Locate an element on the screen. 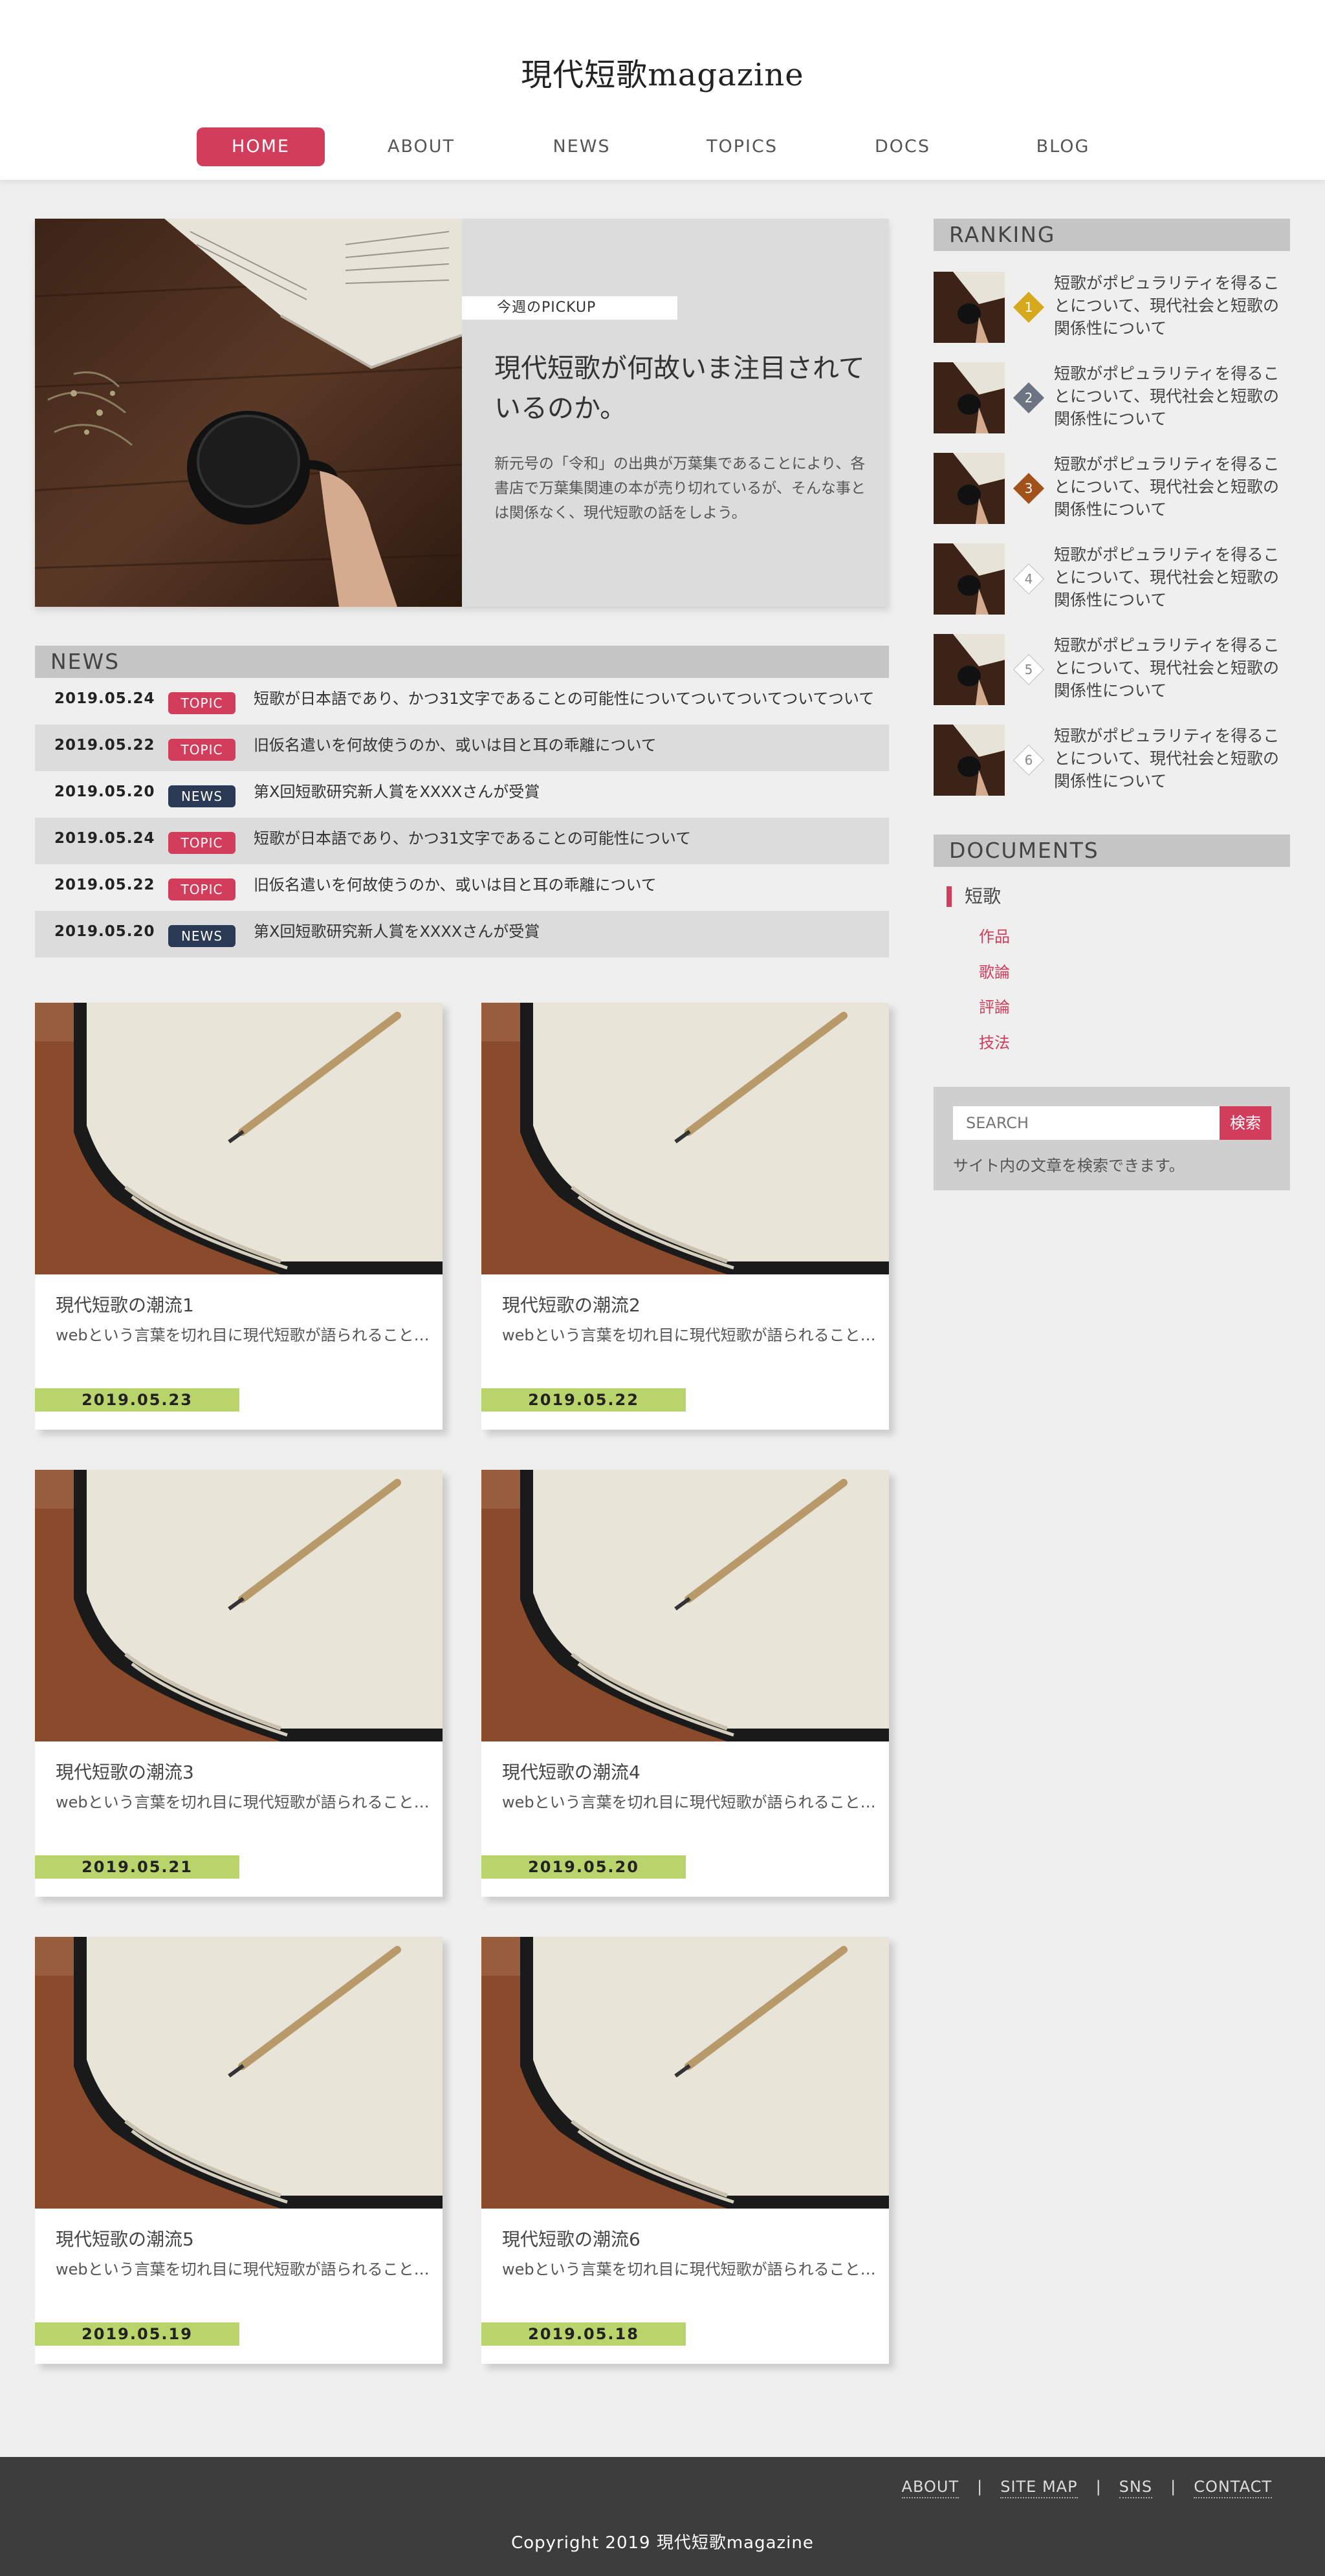  ranking-item: 6 短歌がポピュラリティを得ることについて、現代社会と短歌の関係性について is located at coordinates (1112, 760).